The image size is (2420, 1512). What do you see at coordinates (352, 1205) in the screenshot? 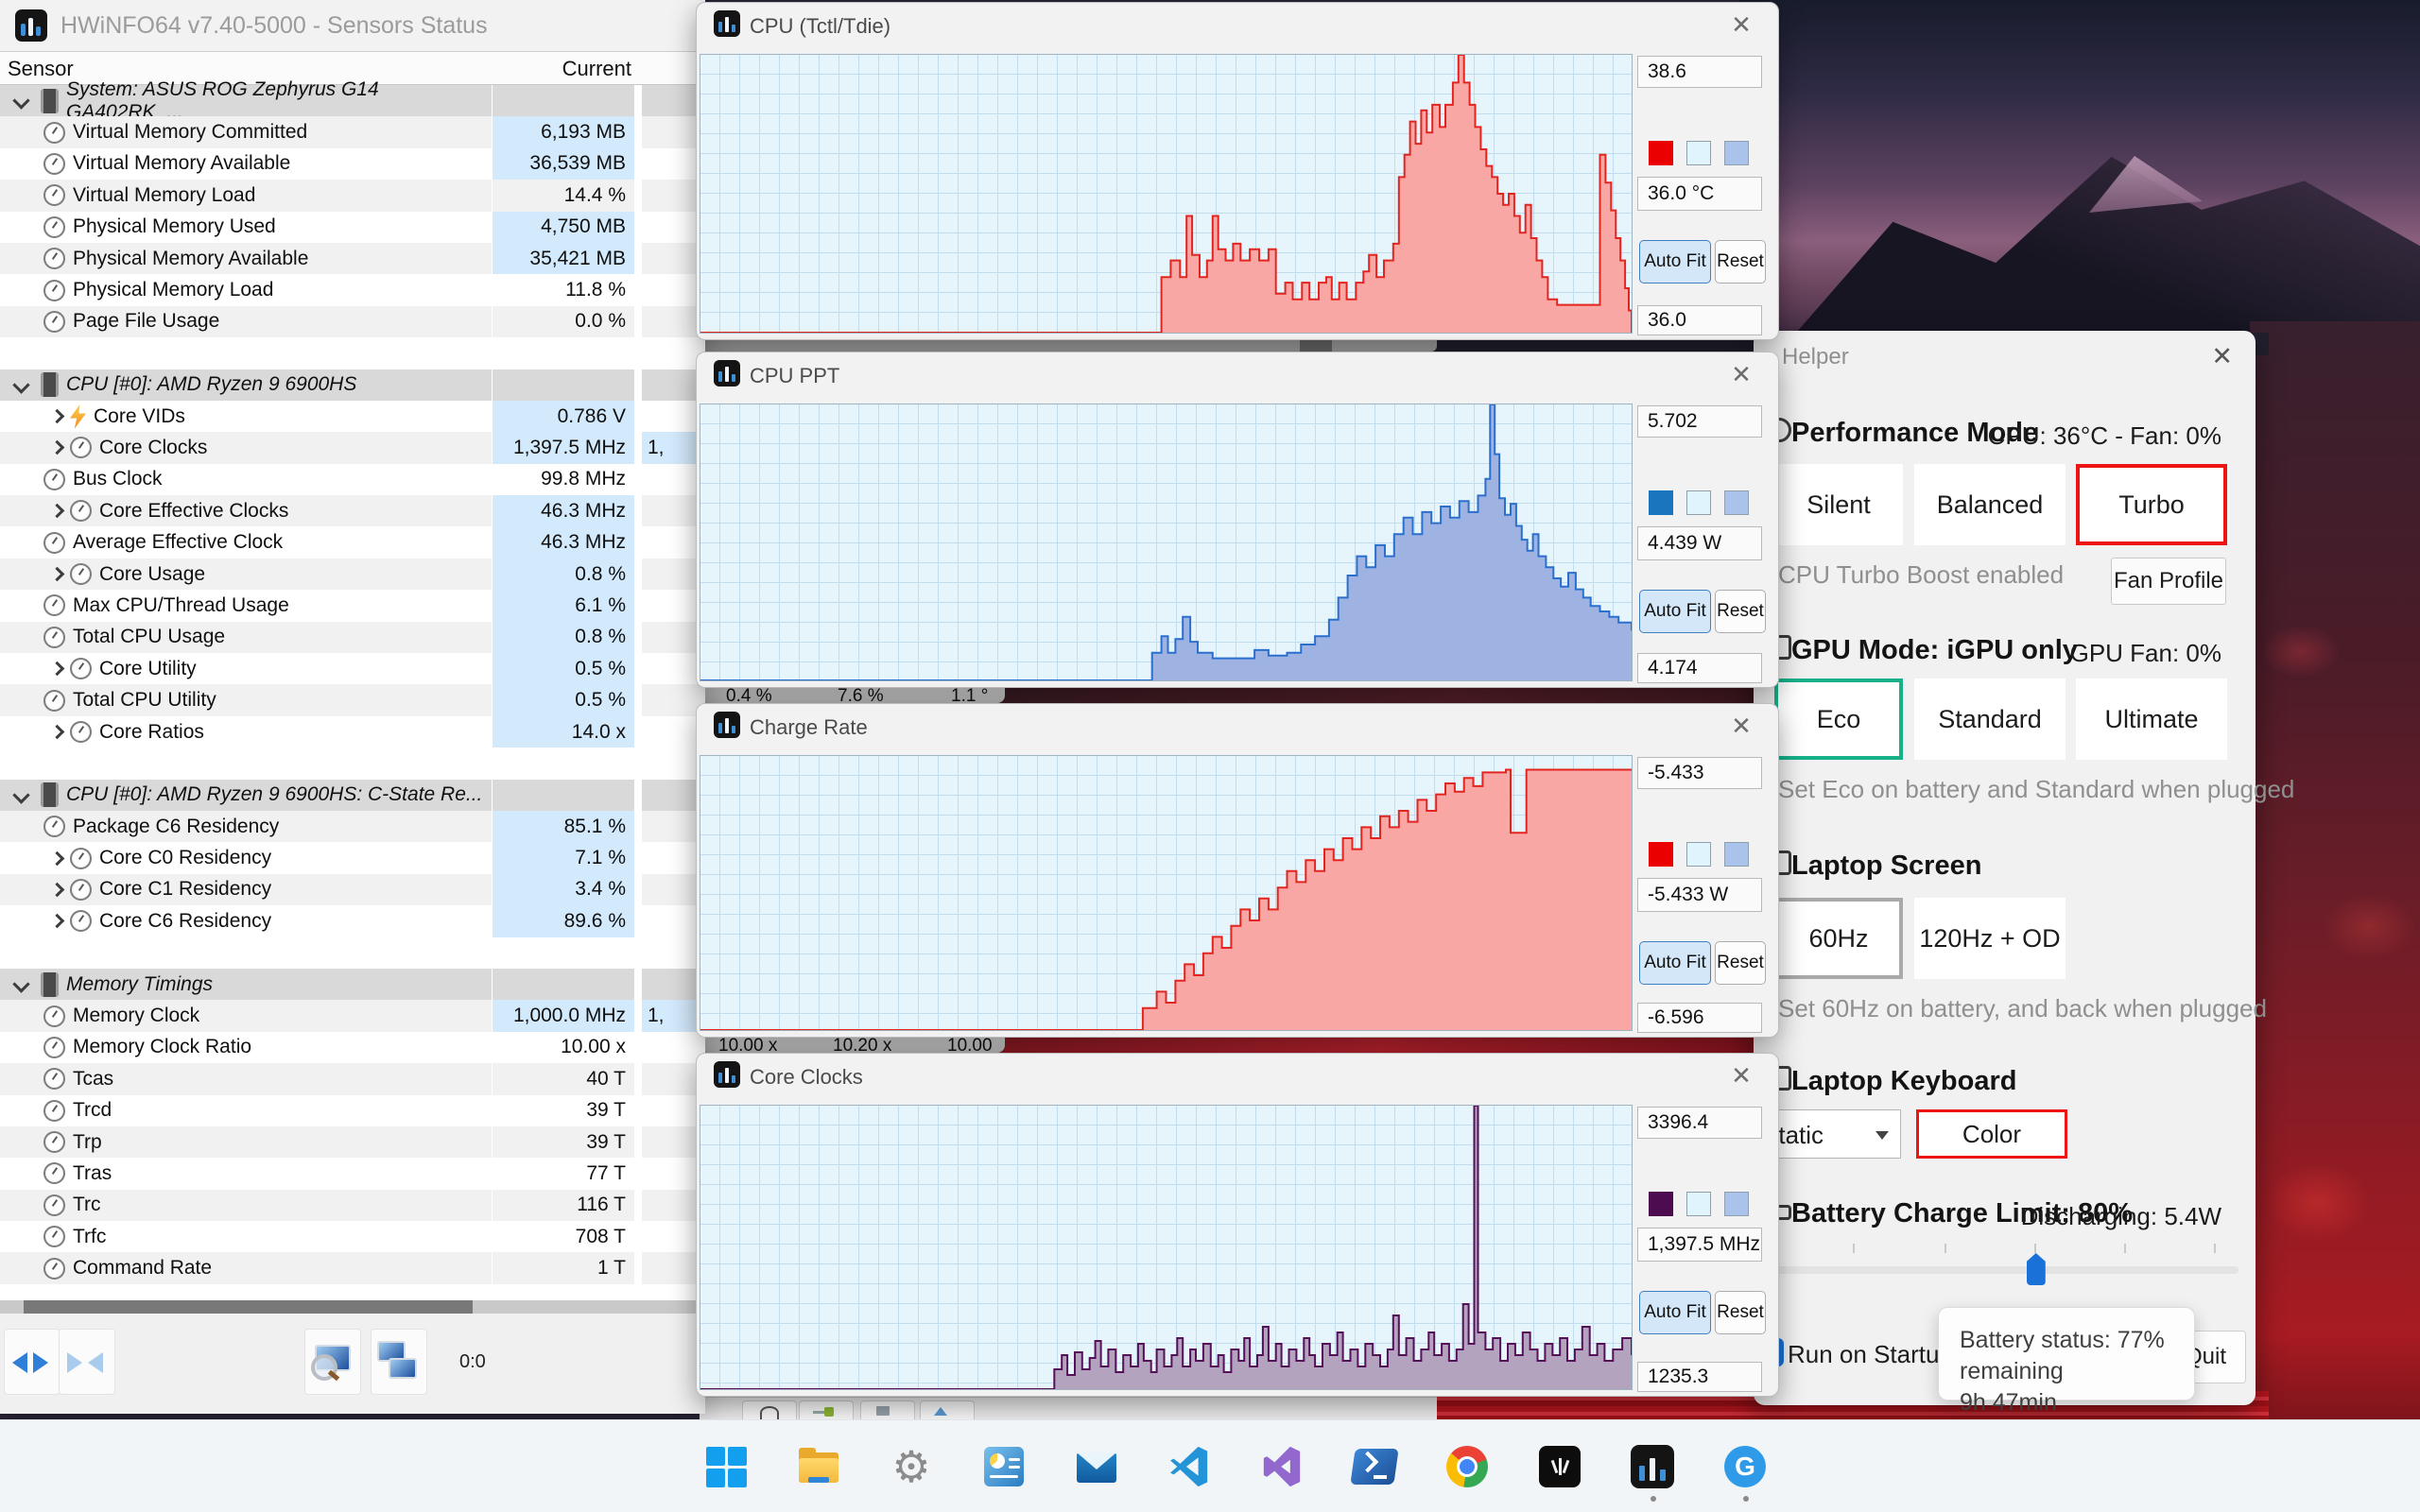
I see `sensor-row: Trc 116 T` at bounding box center [352, 1205].